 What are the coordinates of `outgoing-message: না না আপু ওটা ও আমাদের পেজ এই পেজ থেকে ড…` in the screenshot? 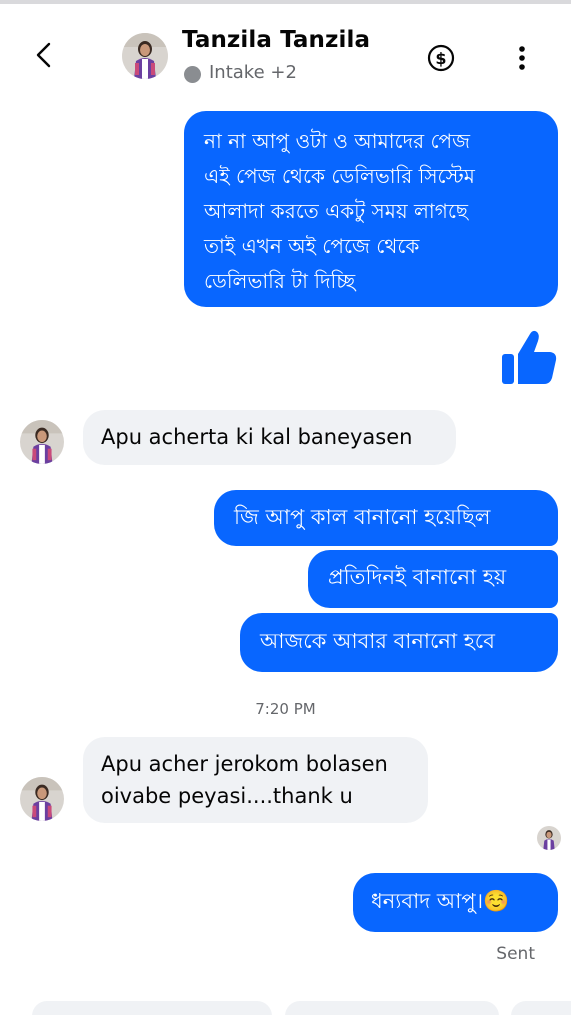 It's located at (371, 209).